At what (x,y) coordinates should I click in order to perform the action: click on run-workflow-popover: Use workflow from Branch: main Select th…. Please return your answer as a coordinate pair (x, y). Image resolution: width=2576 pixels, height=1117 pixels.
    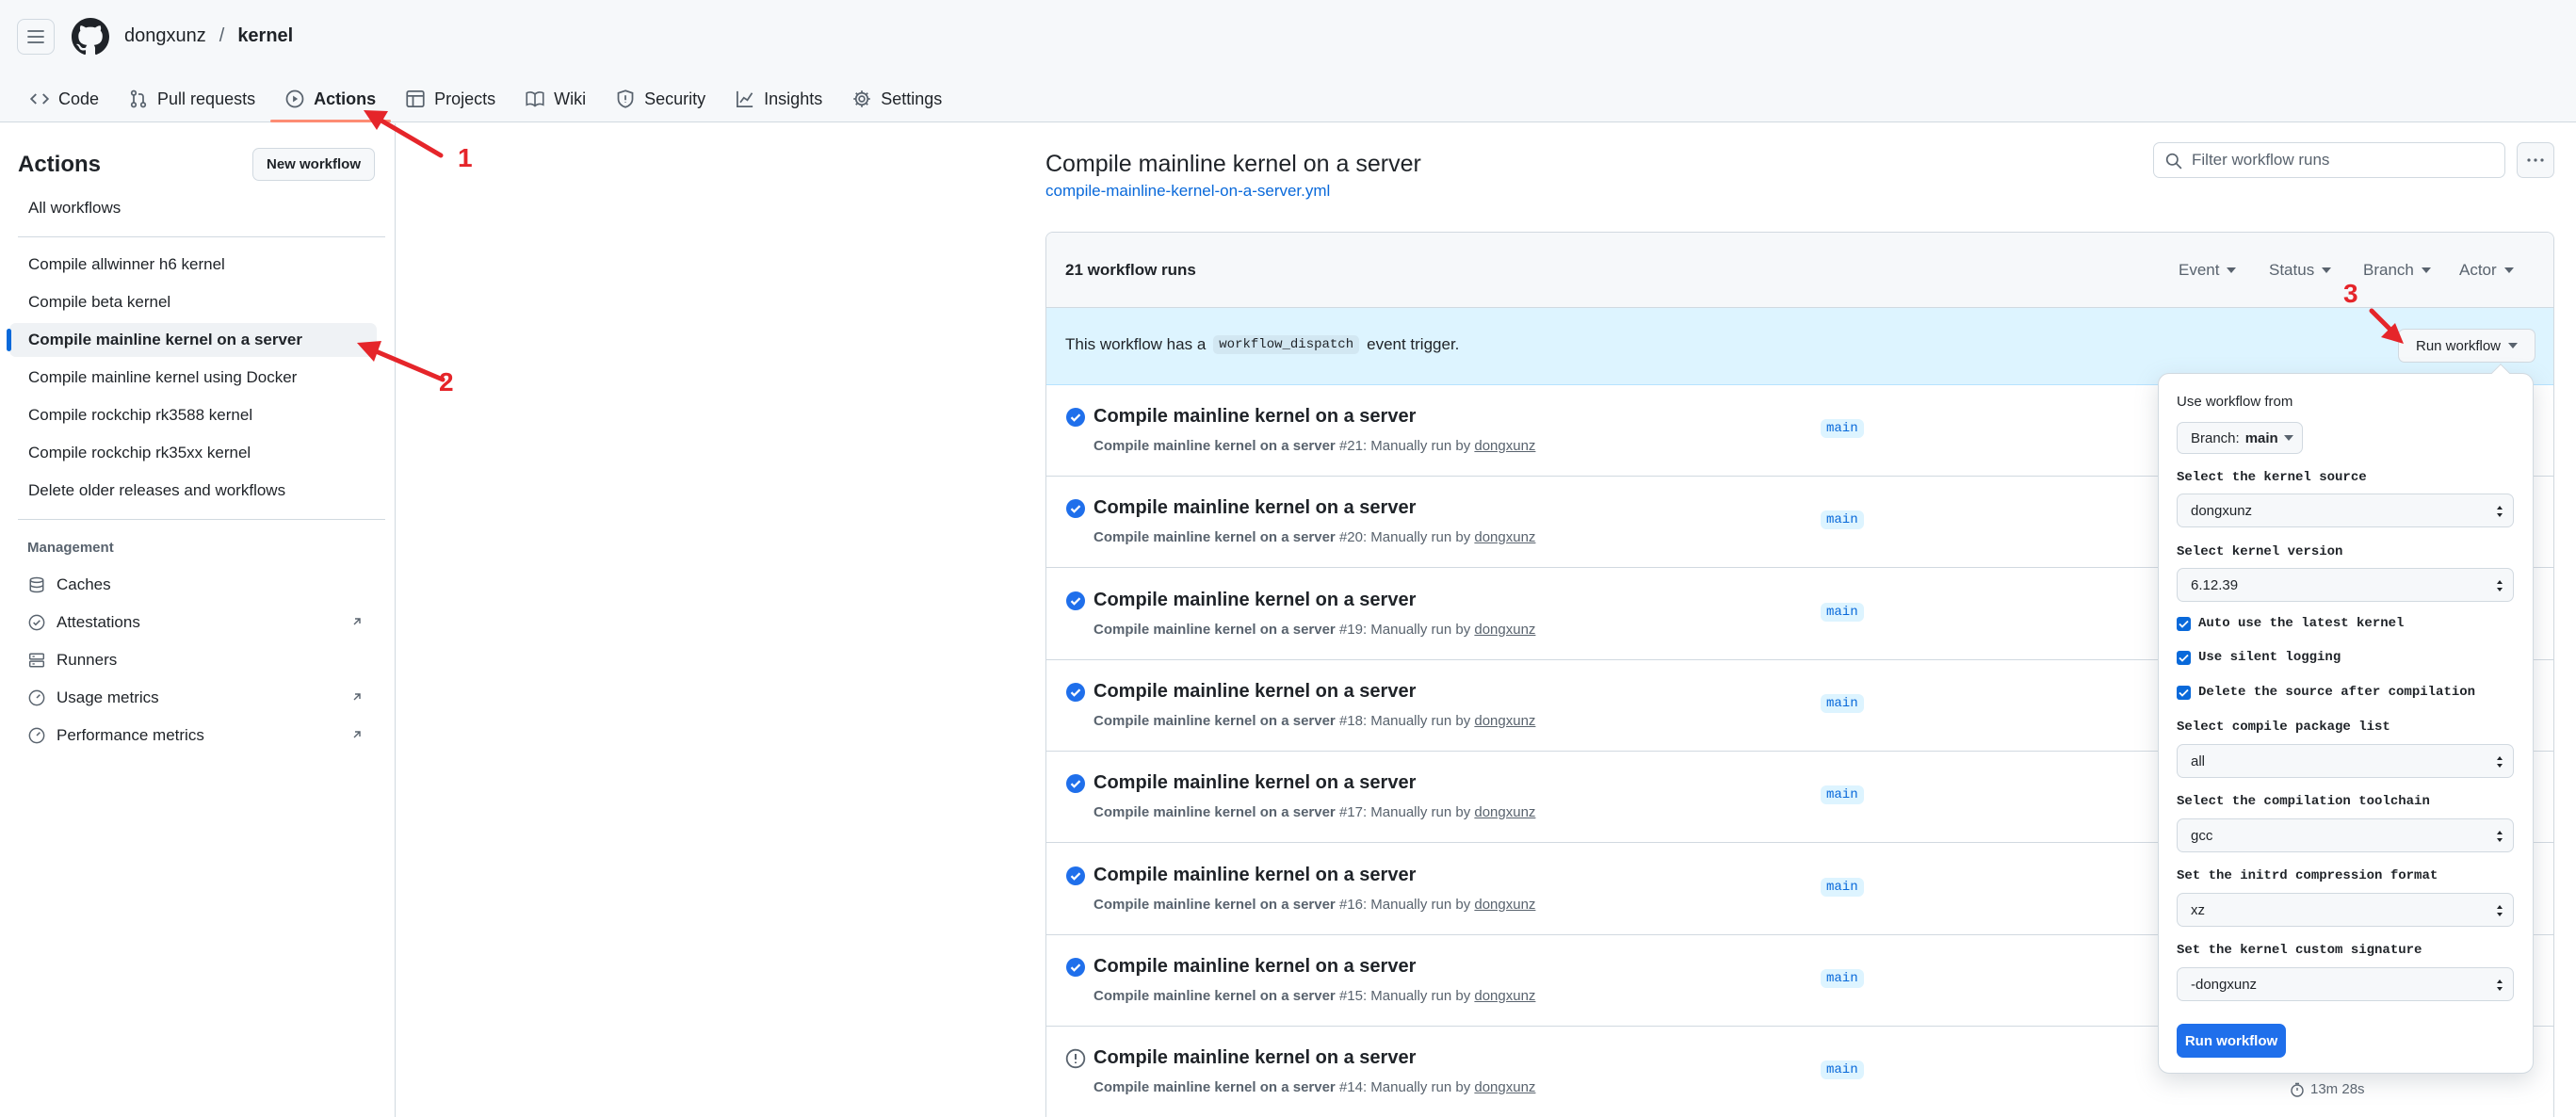
    Looking at the image, I should click on (2346, 719).